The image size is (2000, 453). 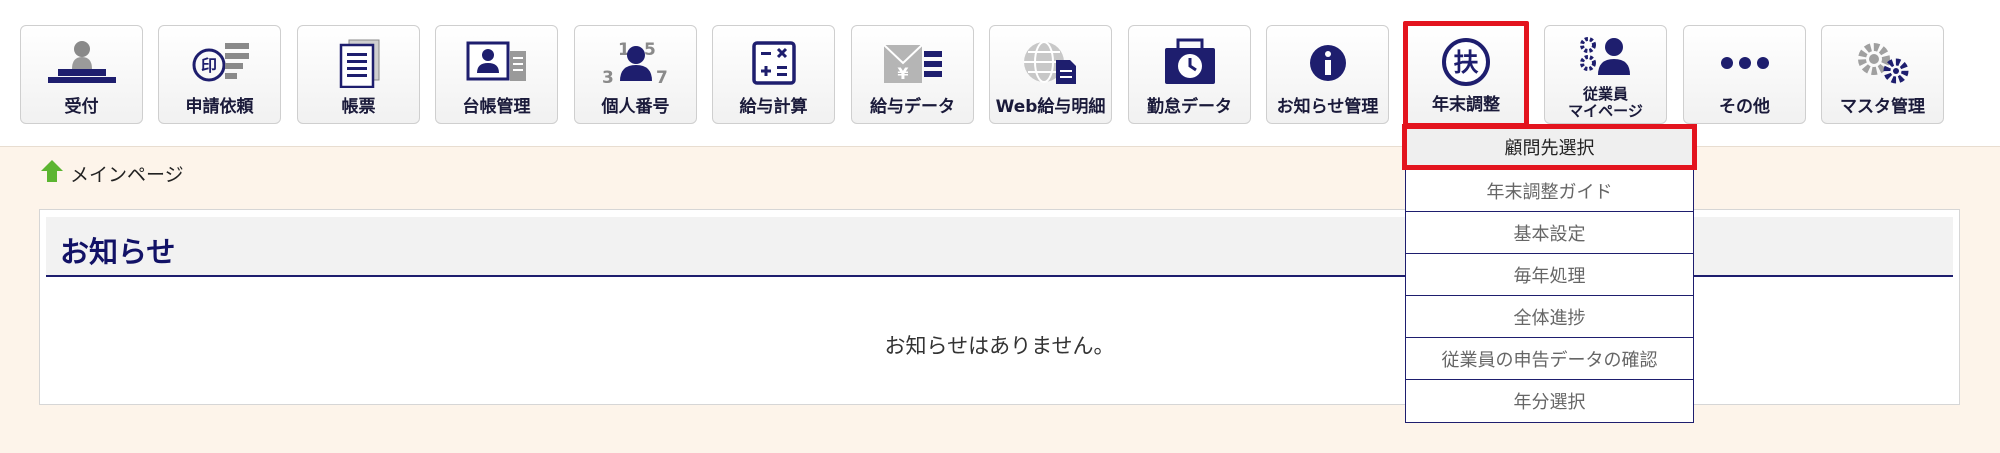 I want to click on tile-notice-management: お知らせ管理, so click(x=1327, y=74).